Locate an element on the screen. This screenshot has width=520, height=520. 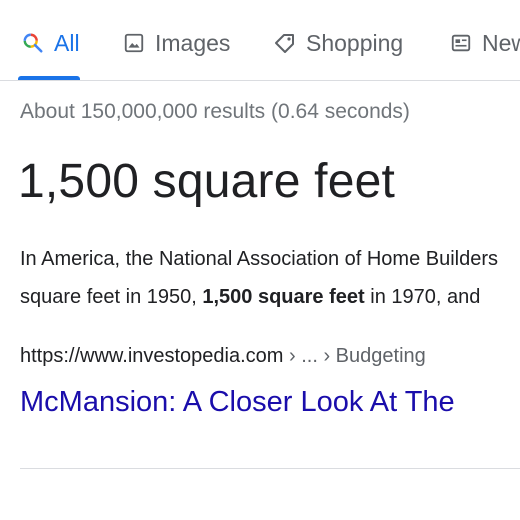
result-domain: https://www.investopedia.com is located at coordinates (152, 356).